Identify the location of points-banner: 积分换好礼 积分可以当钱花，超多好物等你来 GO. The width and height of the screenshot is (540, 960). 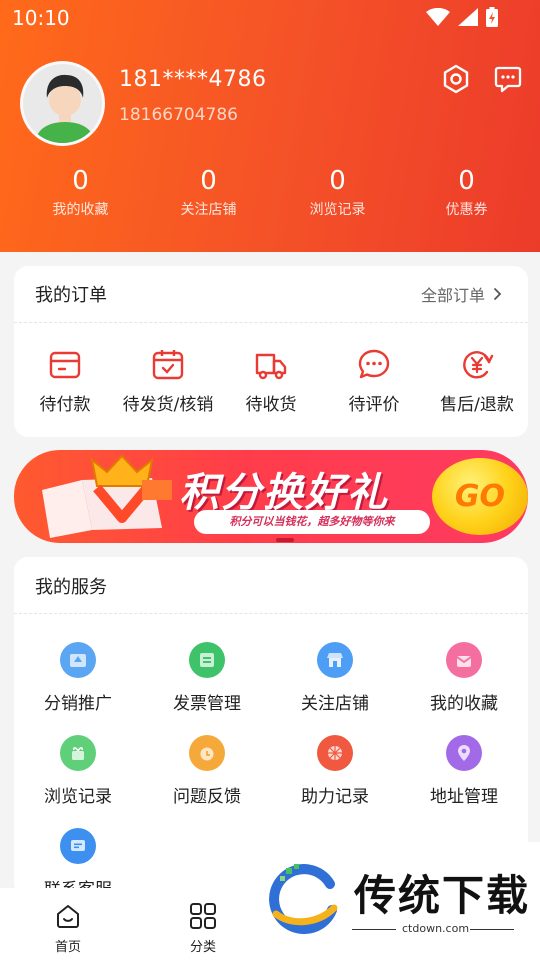
(271, 496).